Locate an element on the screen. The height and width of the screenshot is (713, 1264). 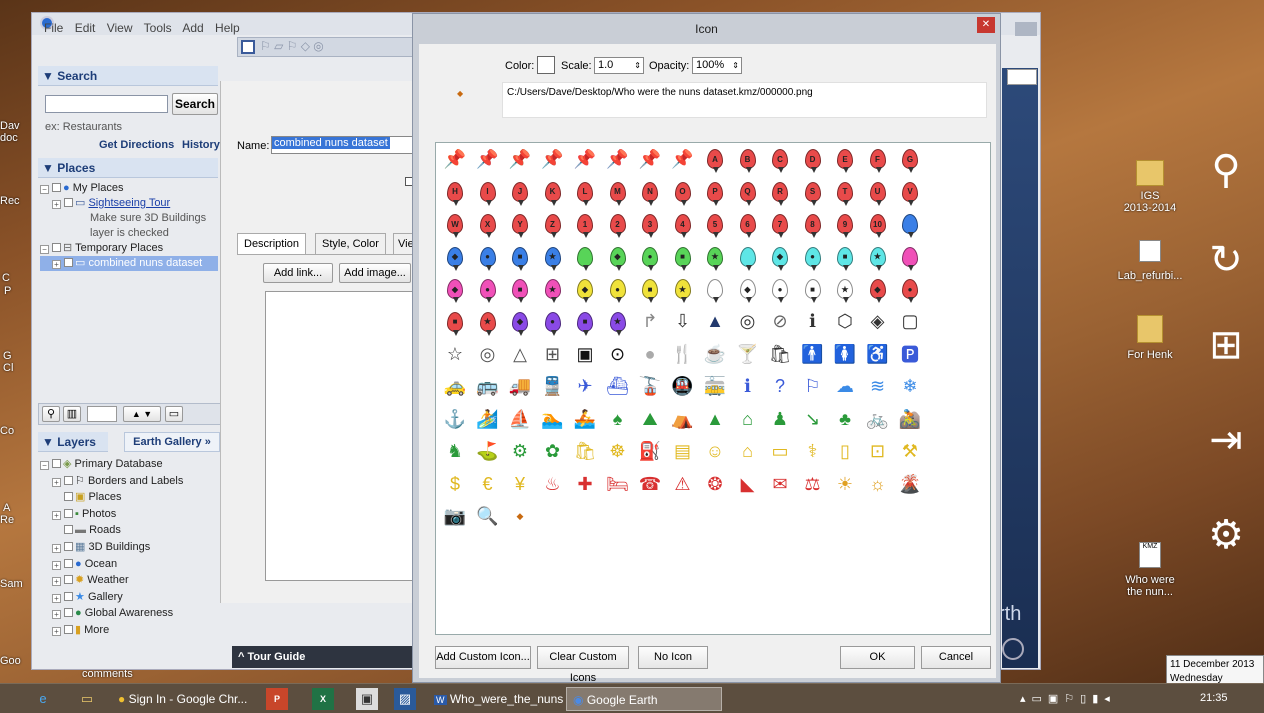
icon-option: ? is located at coordinates (780, 387).